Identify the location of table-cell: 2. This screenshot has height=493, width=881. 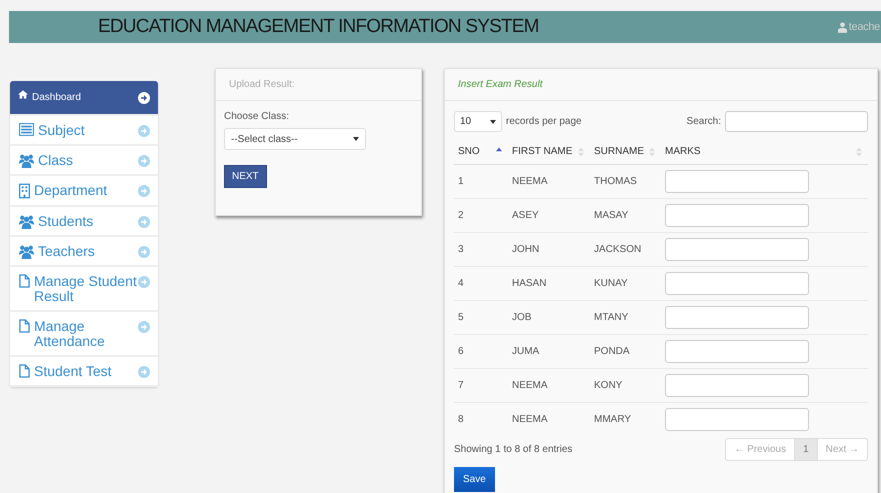
(481, 215).